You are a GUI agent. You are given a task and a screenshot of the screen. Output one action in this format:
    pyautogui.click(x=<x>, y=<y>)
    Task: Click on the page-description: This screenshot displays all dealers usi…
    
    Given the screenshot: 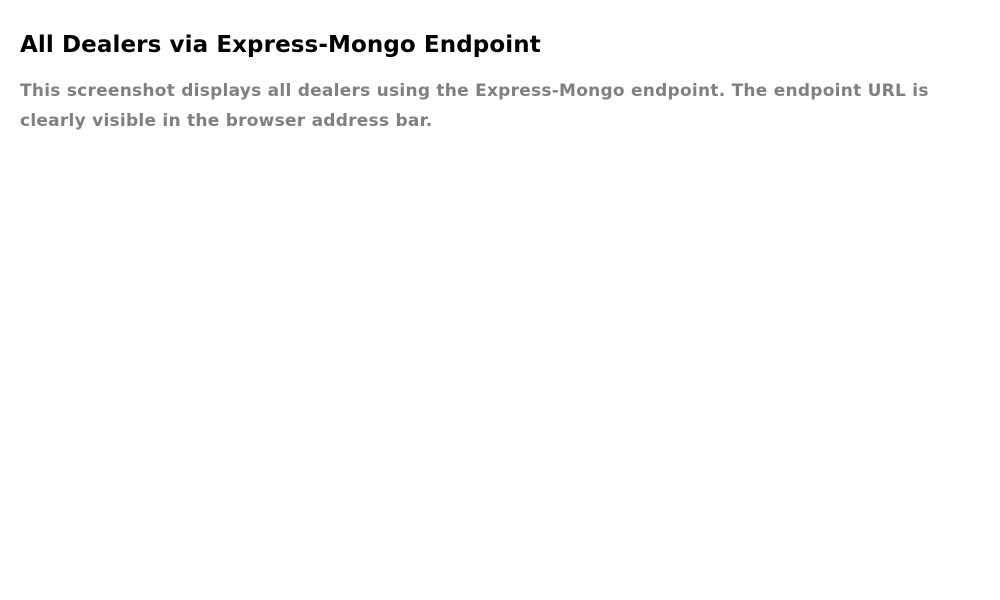 What is the action you would take?
    pyautogui.click(x=474, y=106)
    